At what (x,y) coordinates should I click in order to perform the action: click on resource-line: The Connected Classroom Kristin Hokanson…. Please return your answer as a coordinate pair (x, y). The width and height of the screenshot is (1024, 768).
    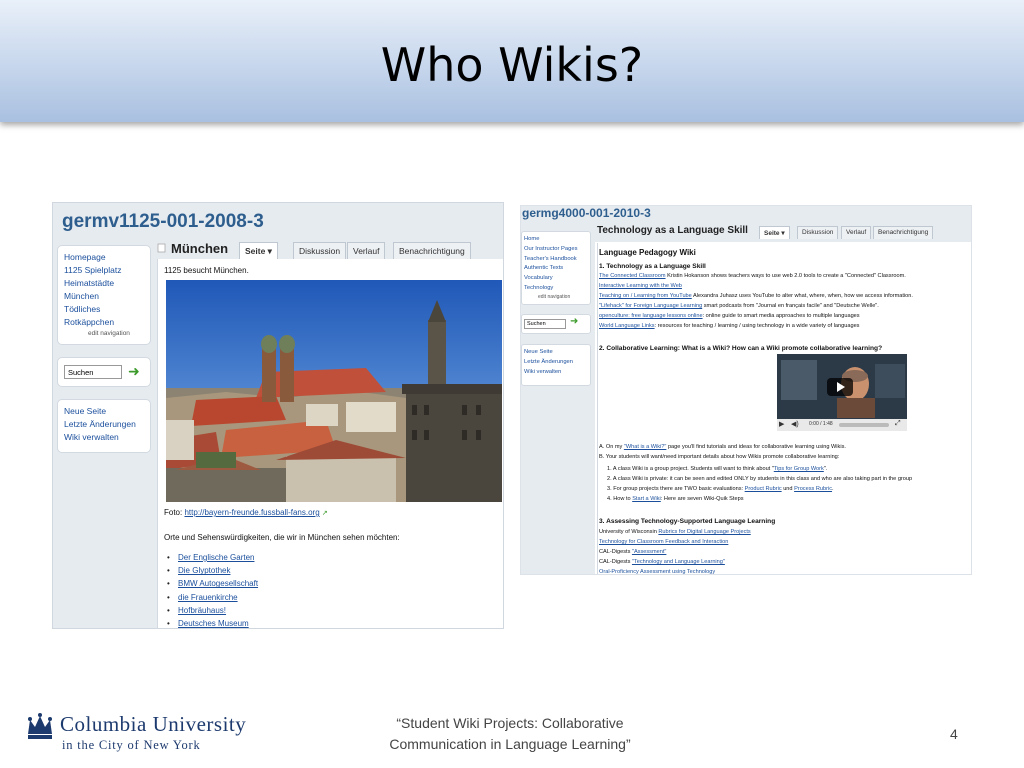
    Looking at the image, I should click on (752, 276).